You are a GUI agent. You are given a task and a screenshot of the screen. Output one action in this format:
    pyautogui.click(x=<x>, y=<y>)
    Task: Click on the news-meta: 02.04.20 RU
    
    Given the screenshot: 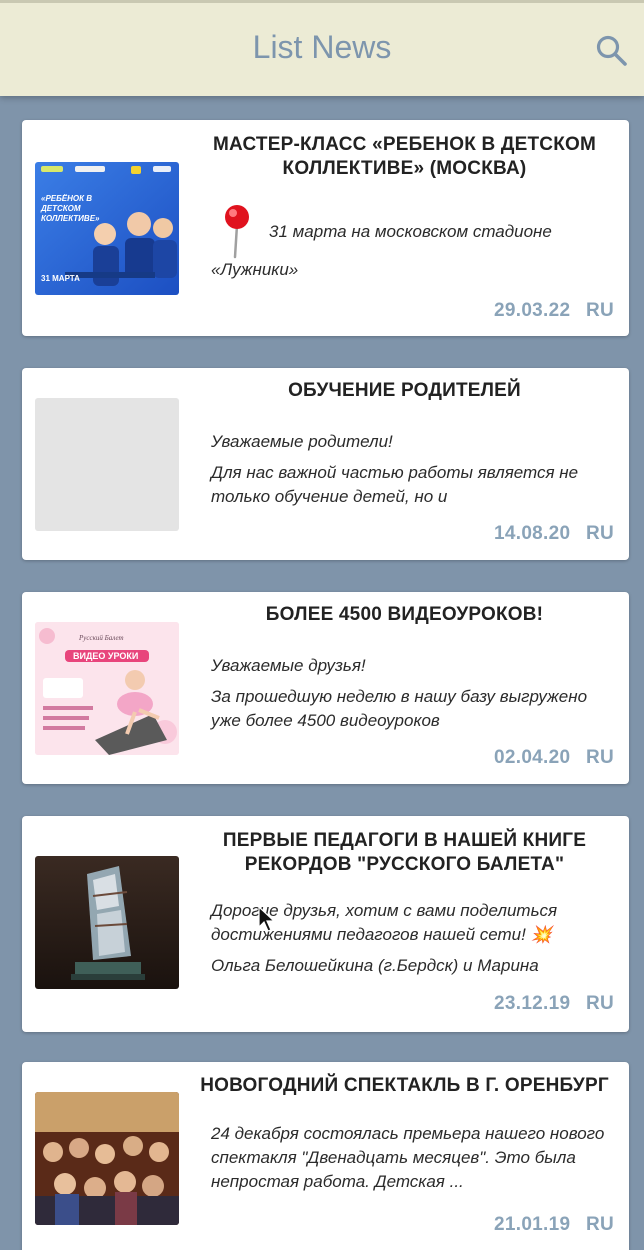 What is the action you would take?
    pyautogui.click(x=554, y=758)
    